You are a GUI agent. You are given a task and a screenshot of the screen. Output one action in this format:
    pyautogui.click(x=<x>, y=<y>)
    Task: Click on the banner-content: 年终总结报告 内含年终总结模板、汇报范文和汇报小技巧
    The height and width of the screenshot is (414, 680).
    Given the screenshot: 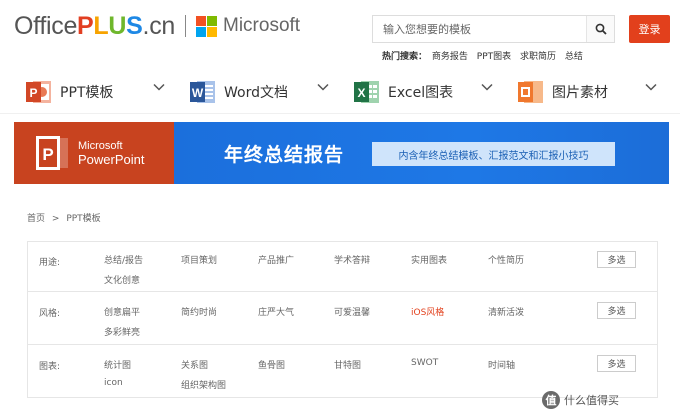 What is the action you would take?
    pyautogui.click(x=421, y=153)
    